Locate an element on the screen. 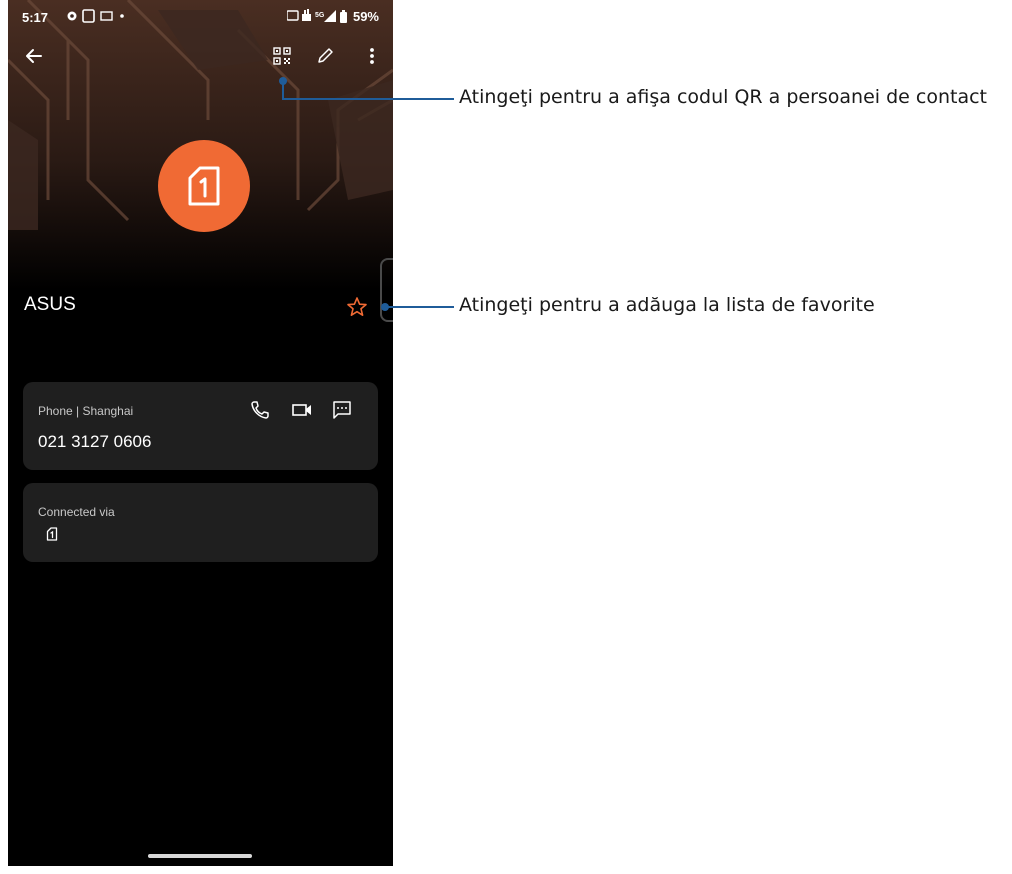  mail-icon is located at coordinates (106, 16).